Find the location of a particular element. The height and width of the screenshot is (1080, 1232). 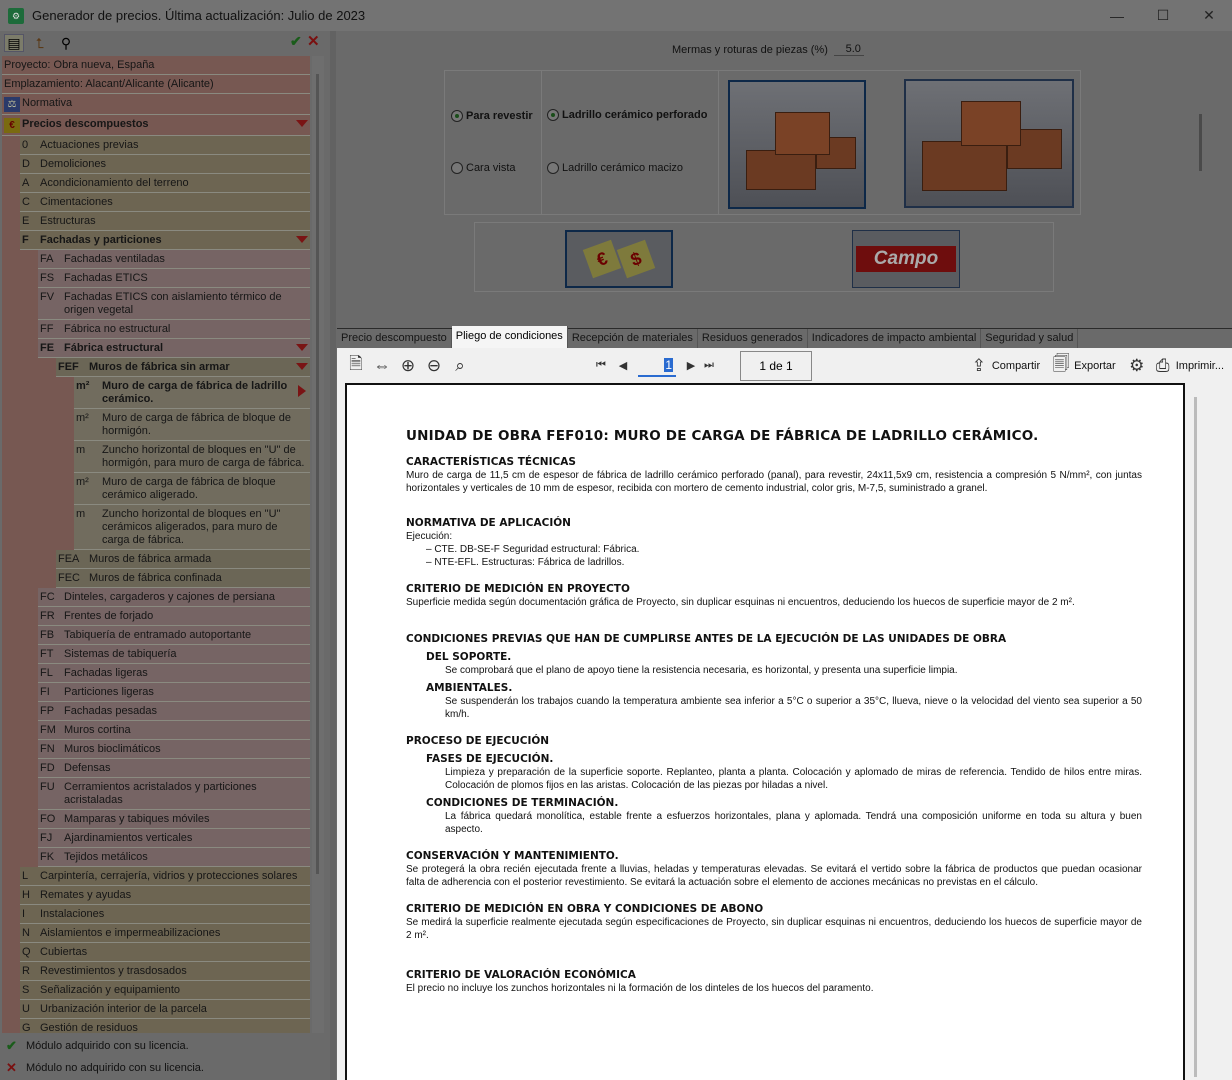

item-label: Instalaciones is located at coordinates (72, 914).